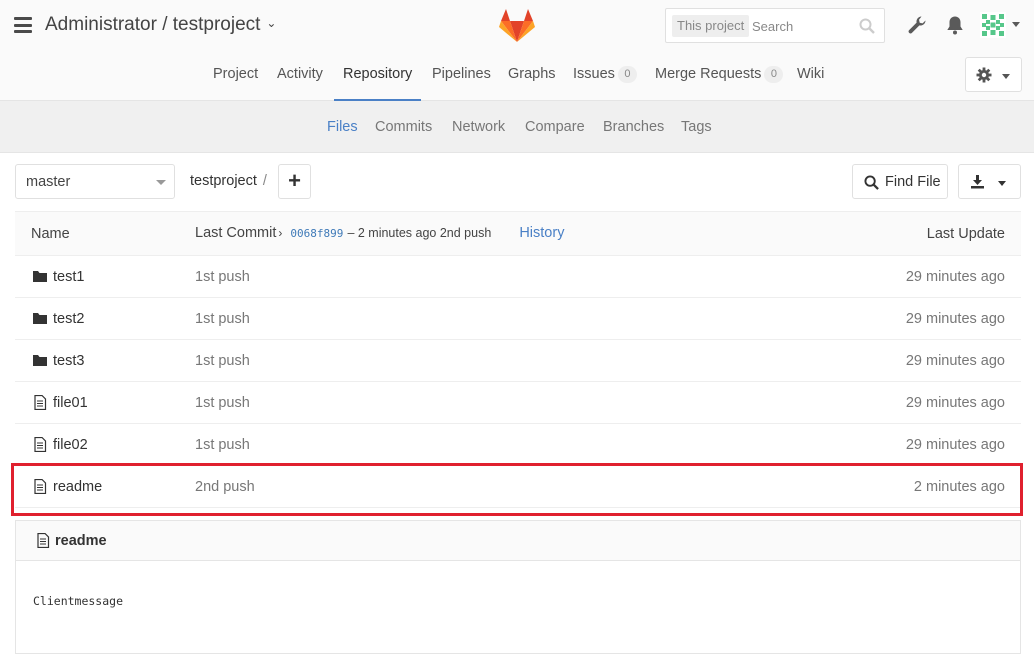  Describe the element at coordinates (541, 233) in the screenshot. I see `history-link: History` at that location.